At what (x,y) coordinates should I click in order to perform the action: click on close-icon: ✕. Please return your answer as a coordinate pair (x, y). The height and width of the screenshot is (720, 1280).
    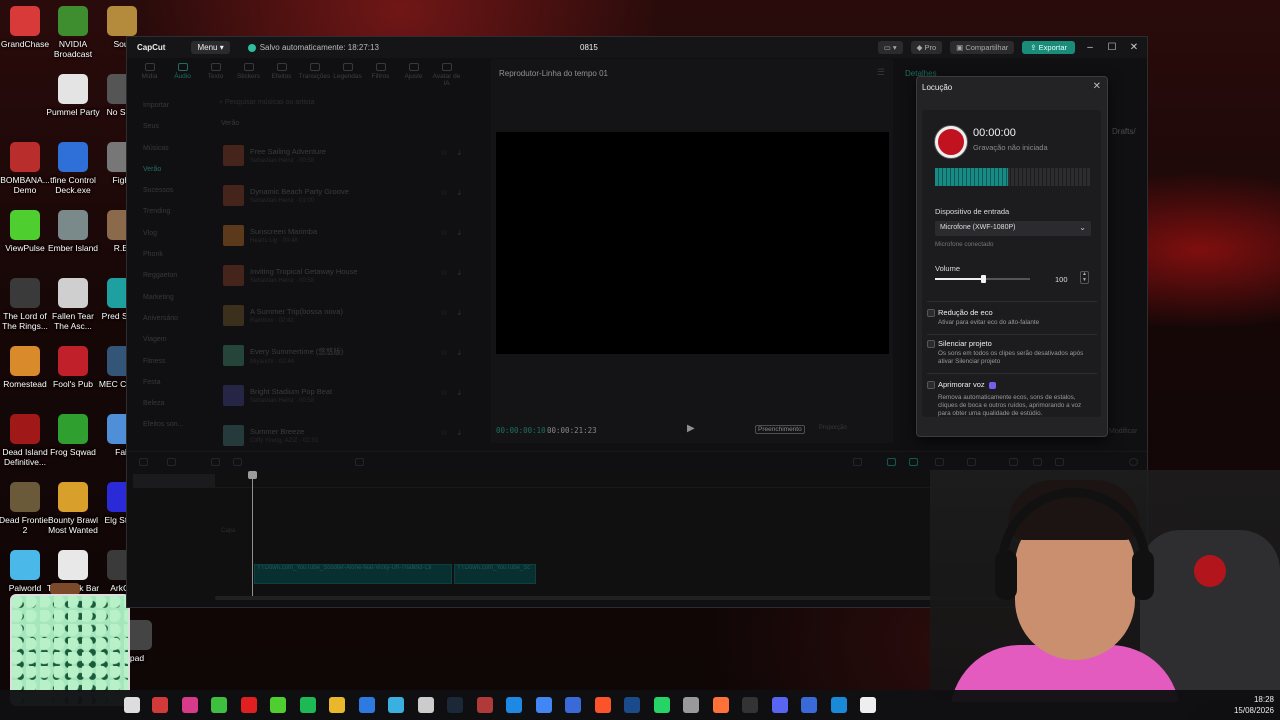
    Looking at the image, I should click on (1134, 47).